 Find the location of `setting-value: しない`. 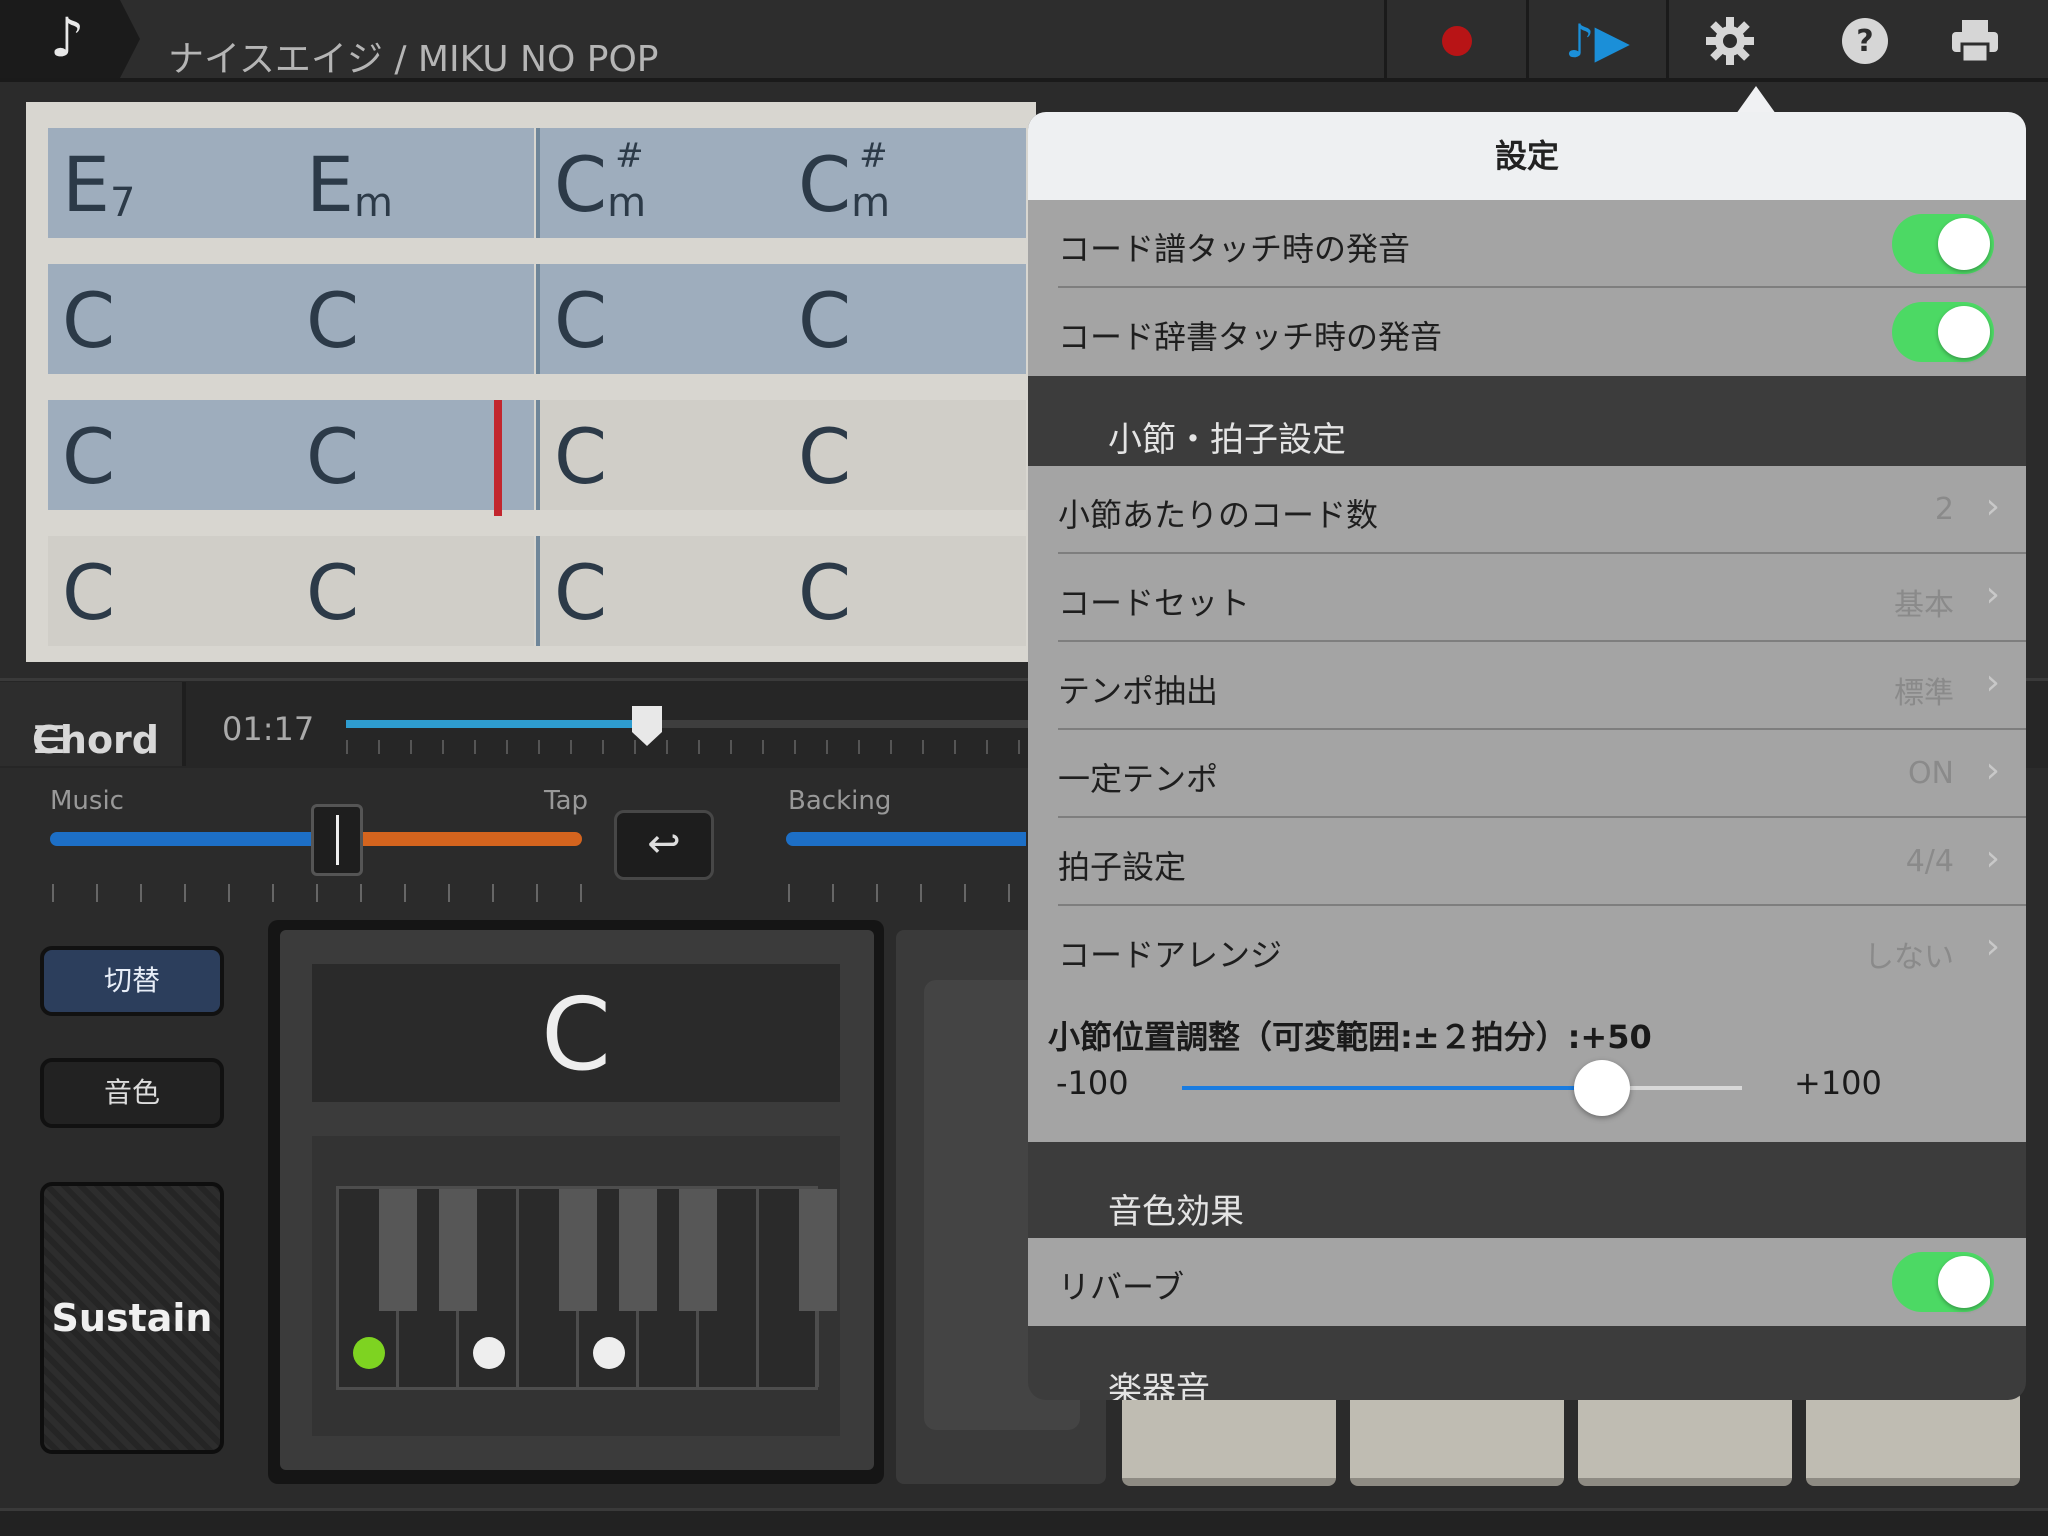

setting-value: しない is located at coordinates (1909, 957).